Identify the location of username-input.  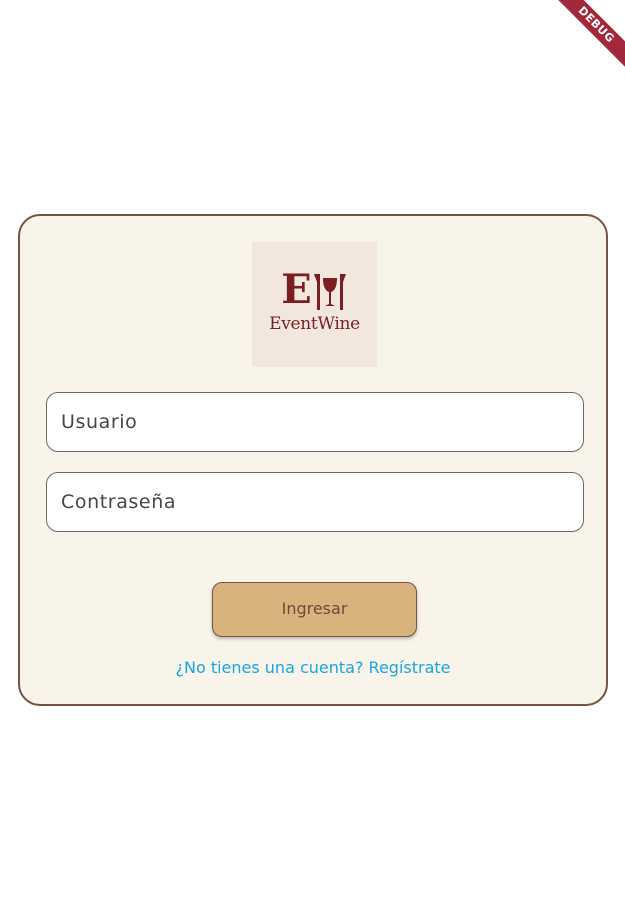
(315, 422).